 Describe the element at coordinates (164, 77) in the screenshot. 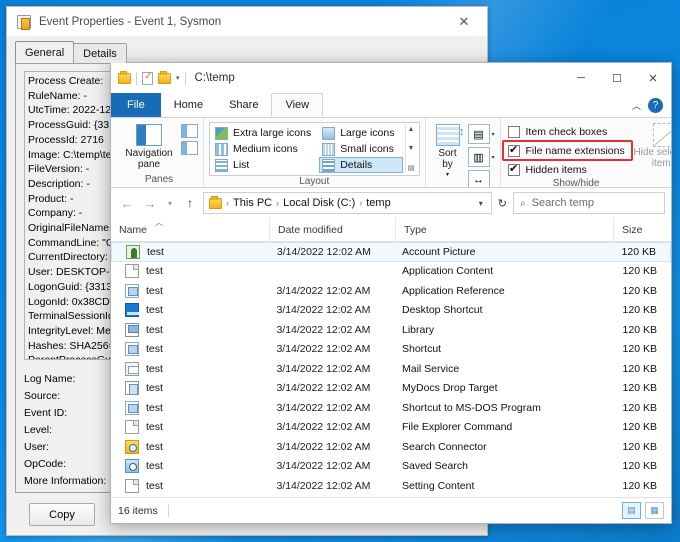

I see `new-folder-icon` at that location.